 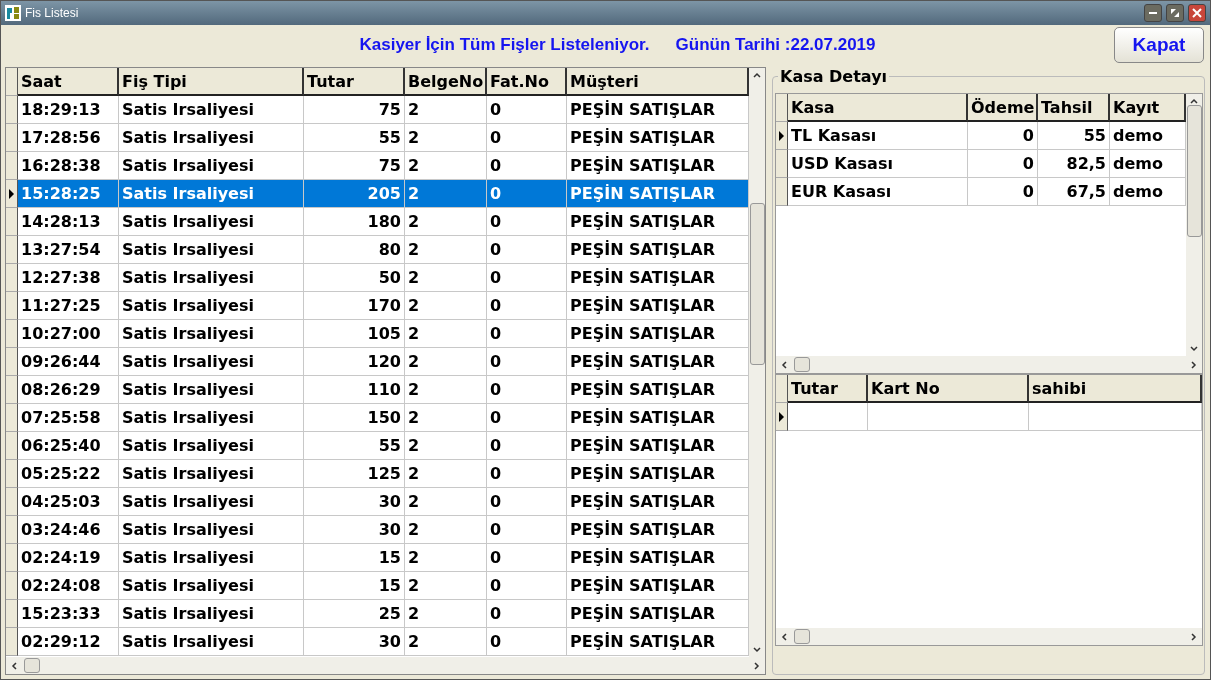 I want to click on table-row: 14:28:13 Satis Irsaliyesi 180 2 0 PEŞİN SATIŞLAR, so click(x=377, y=222).